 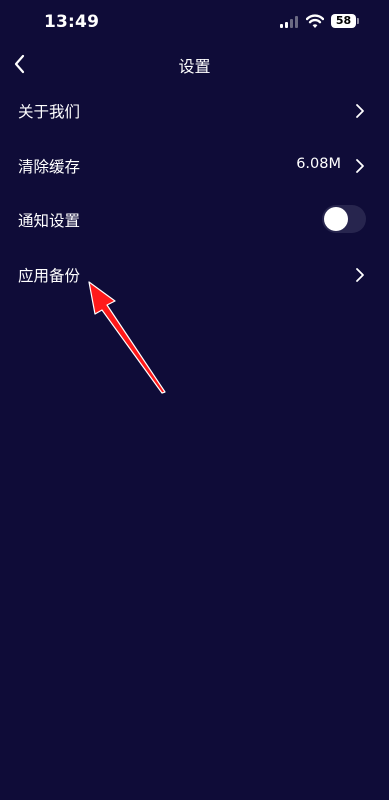 What do you see at coordinates (194, 111) in the screenshot?
I see `settings-row-about: 关于我们` at bounding box center [194, 111].